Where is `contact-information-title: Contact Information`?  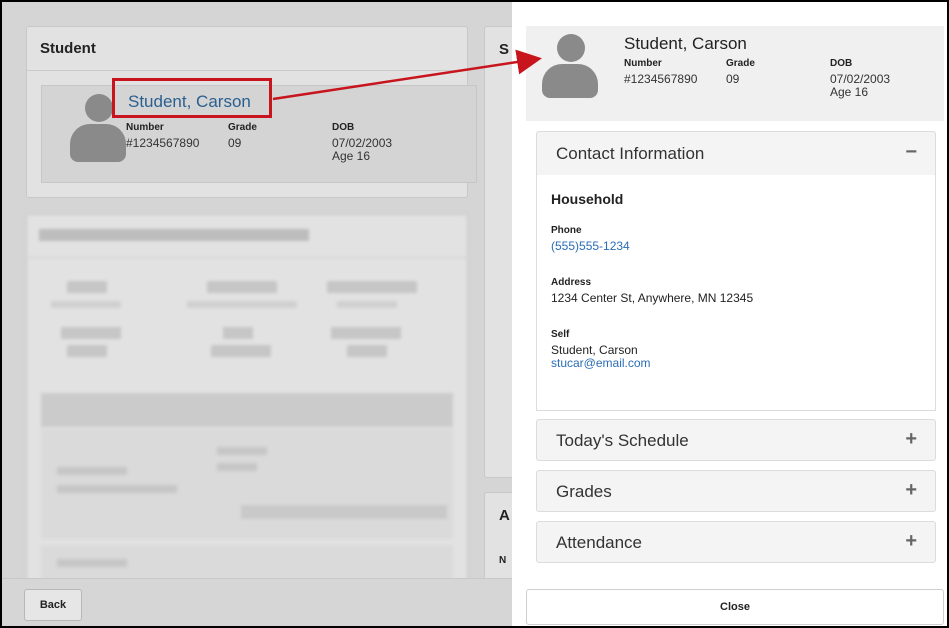
contact-information-title: Contact Information is located at coordinates (630, 153).